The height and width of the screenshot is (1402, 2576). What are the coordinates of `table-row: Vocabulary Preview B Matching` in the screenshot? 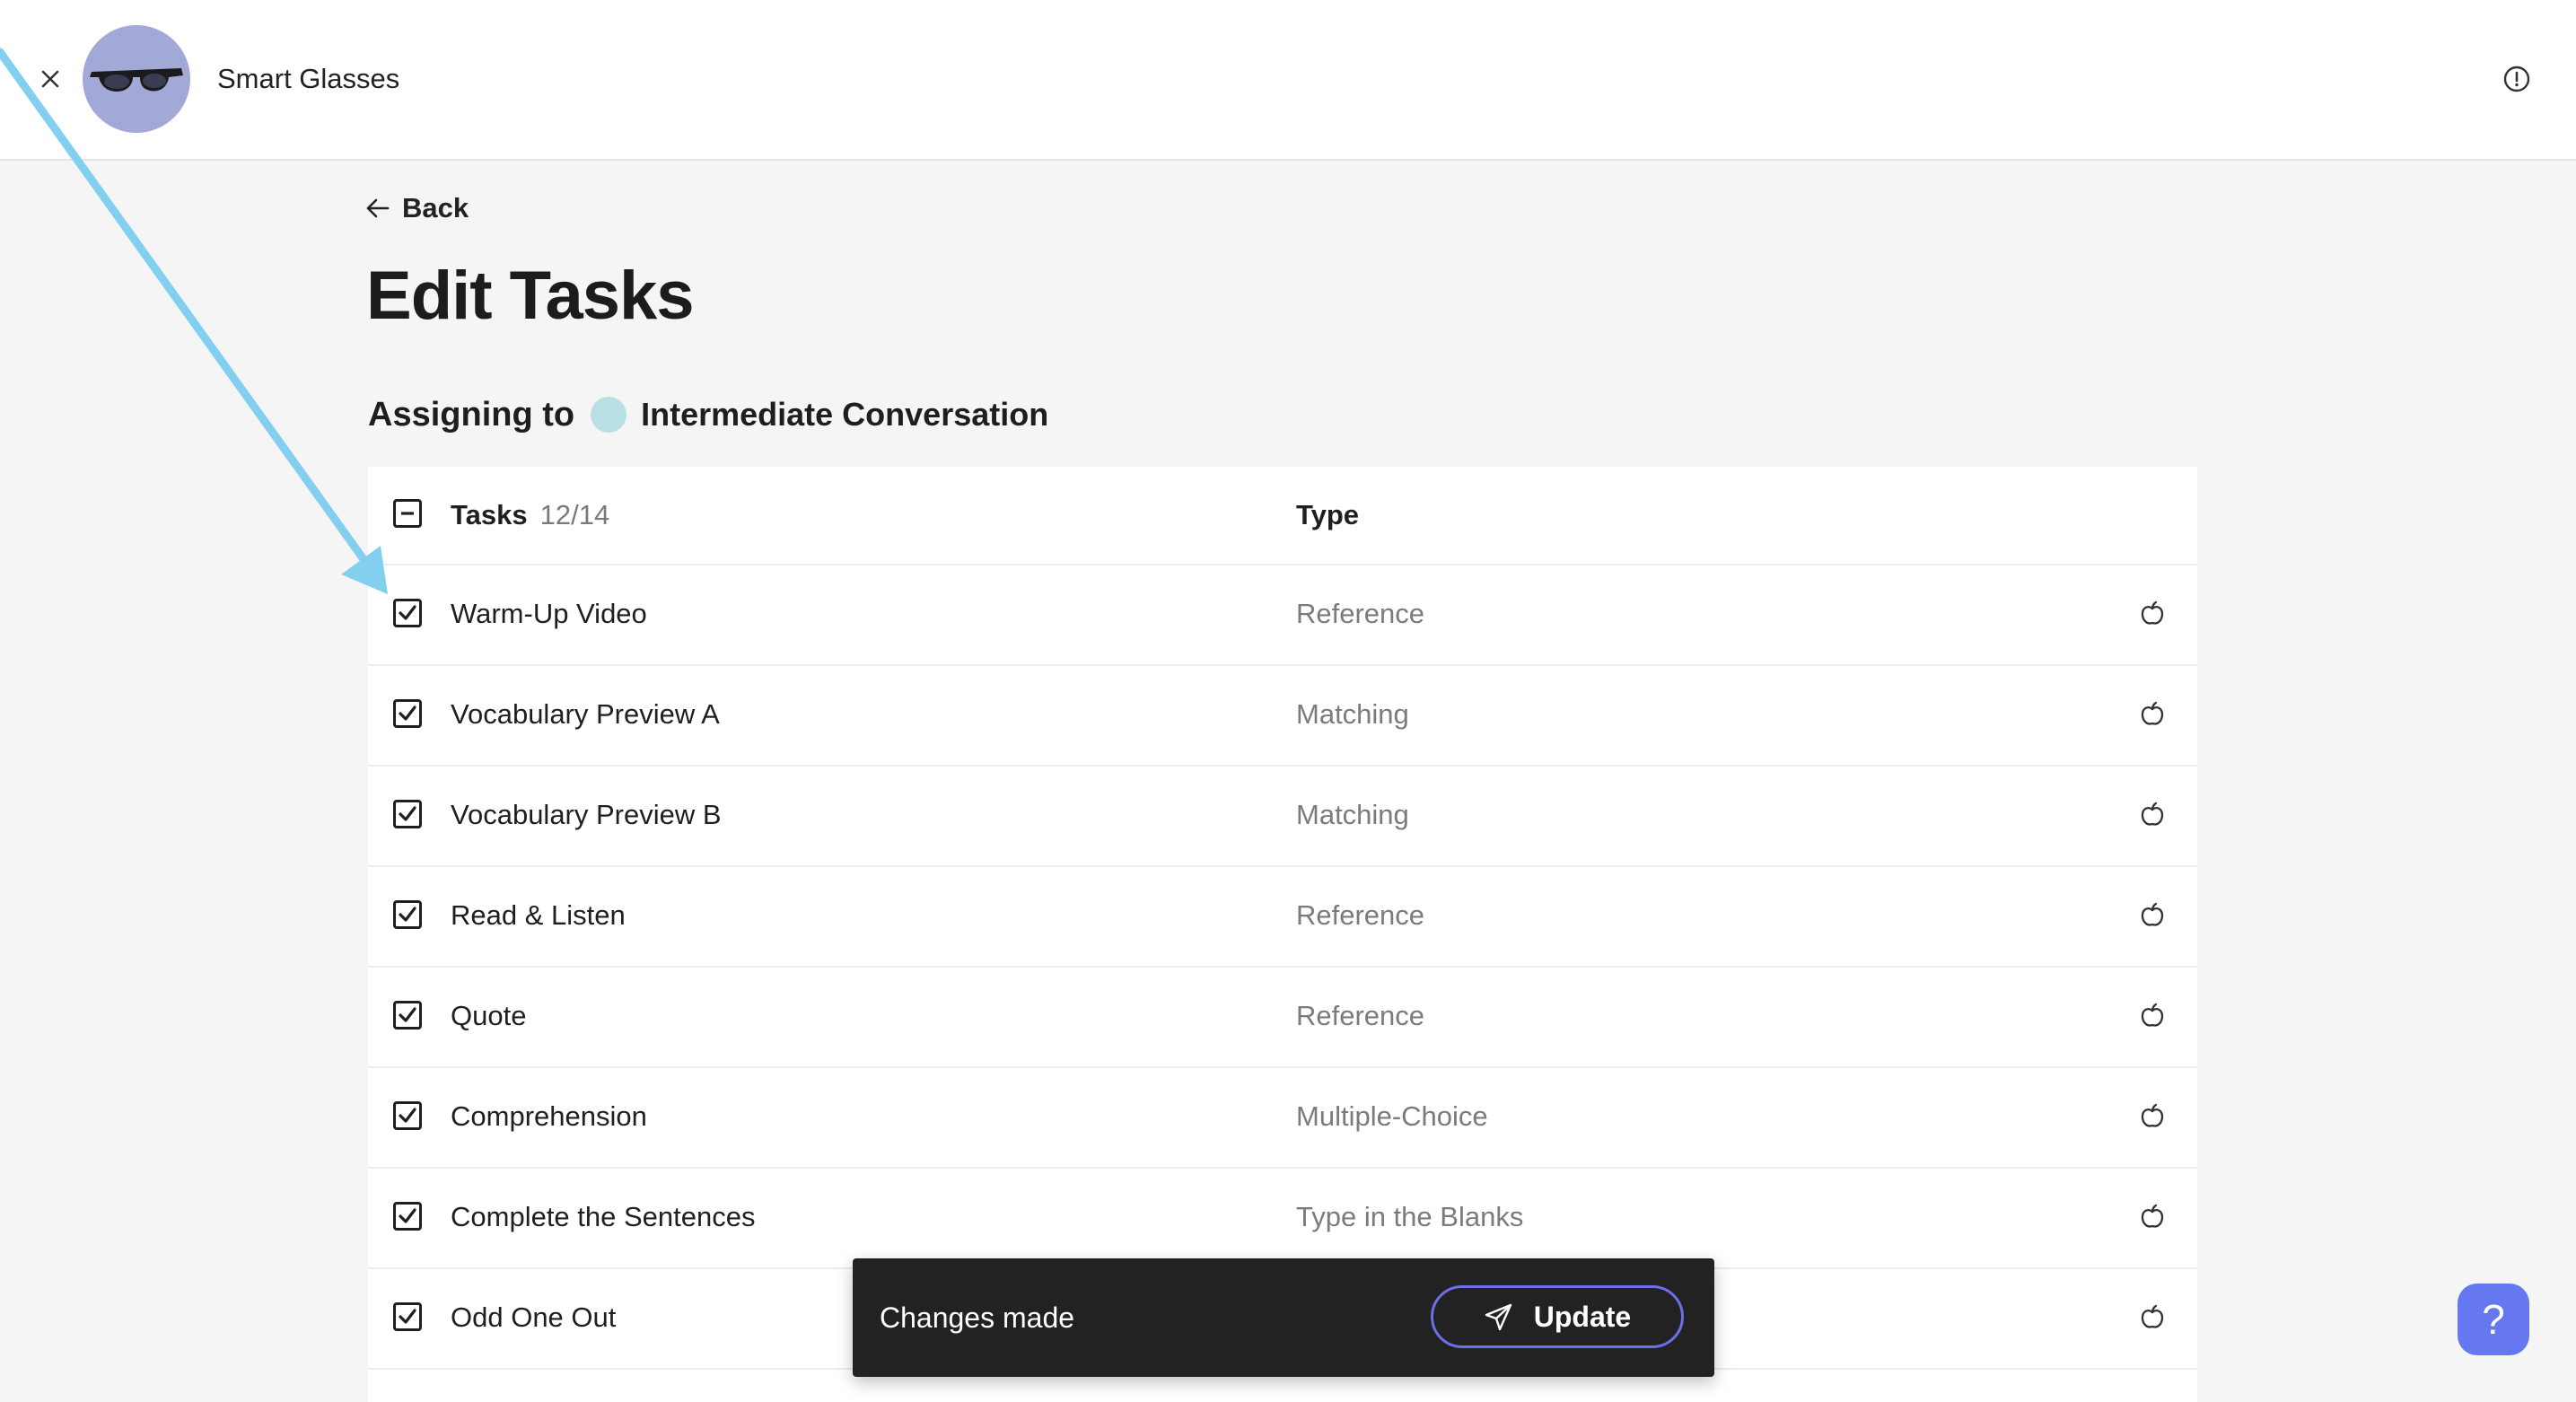 It's located at (1282, 817).